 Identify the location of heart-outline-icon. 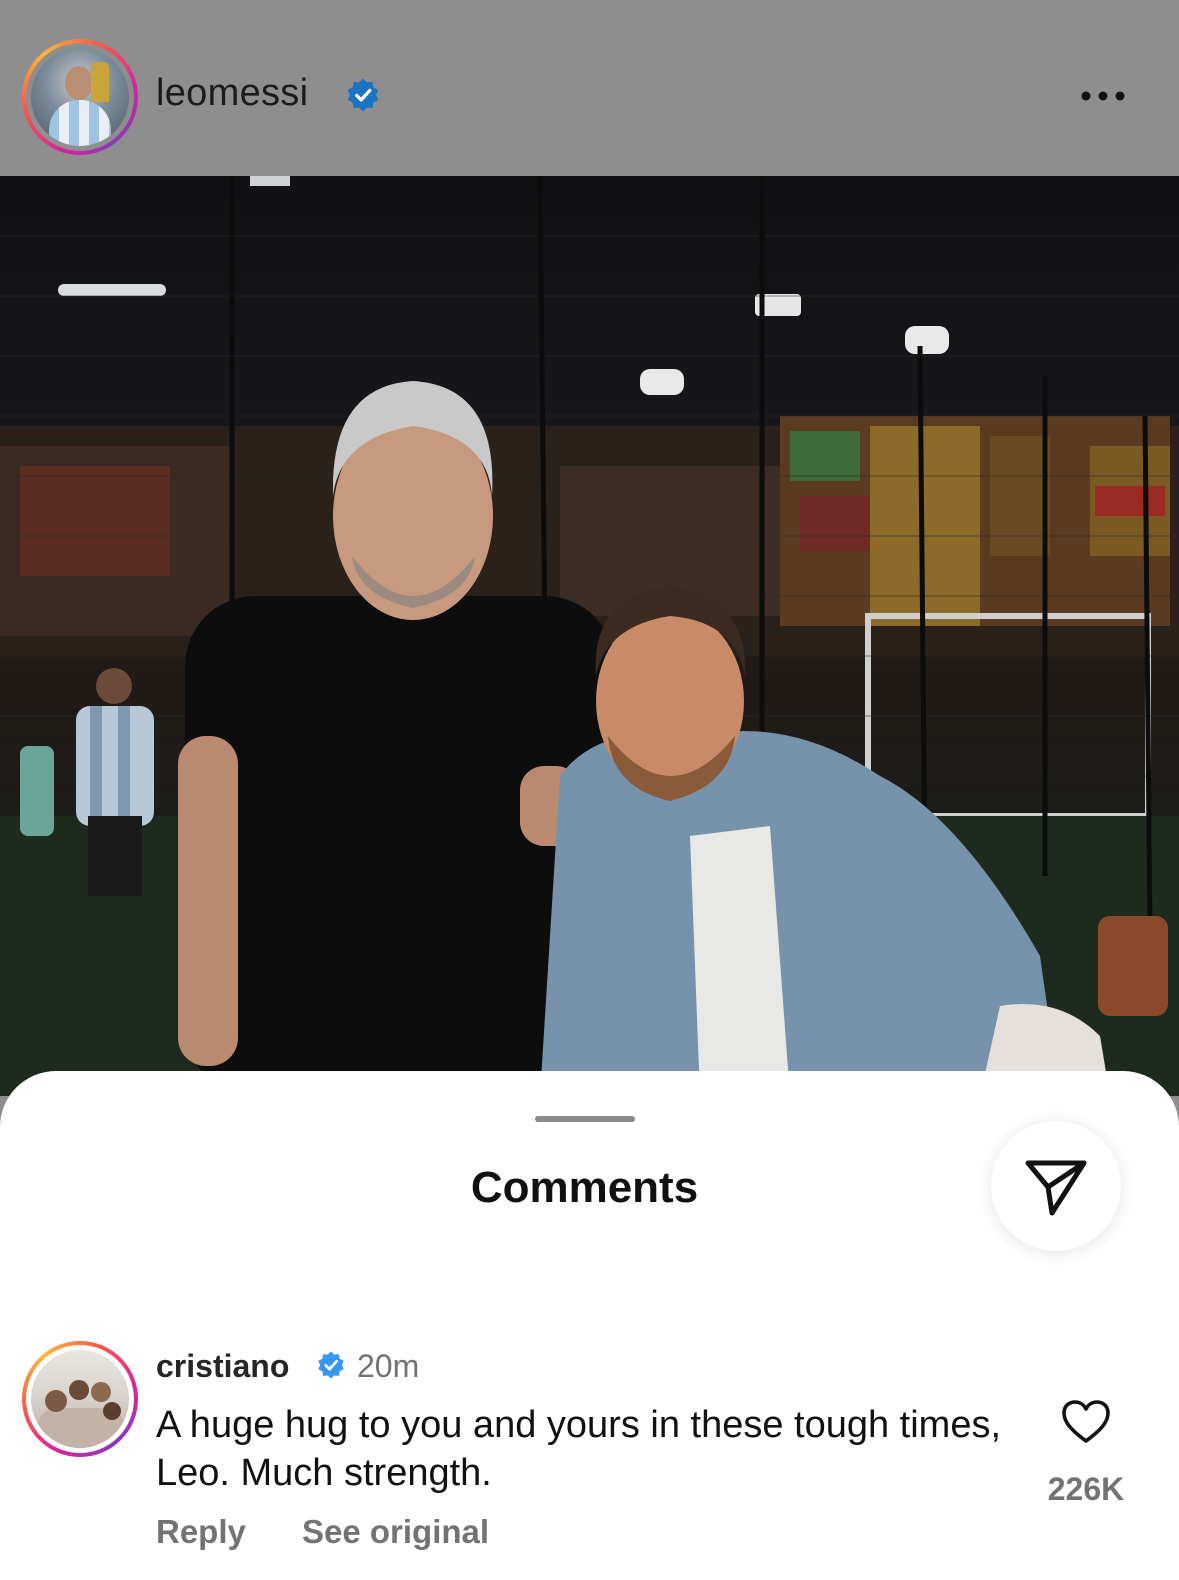
(1086, 1422).